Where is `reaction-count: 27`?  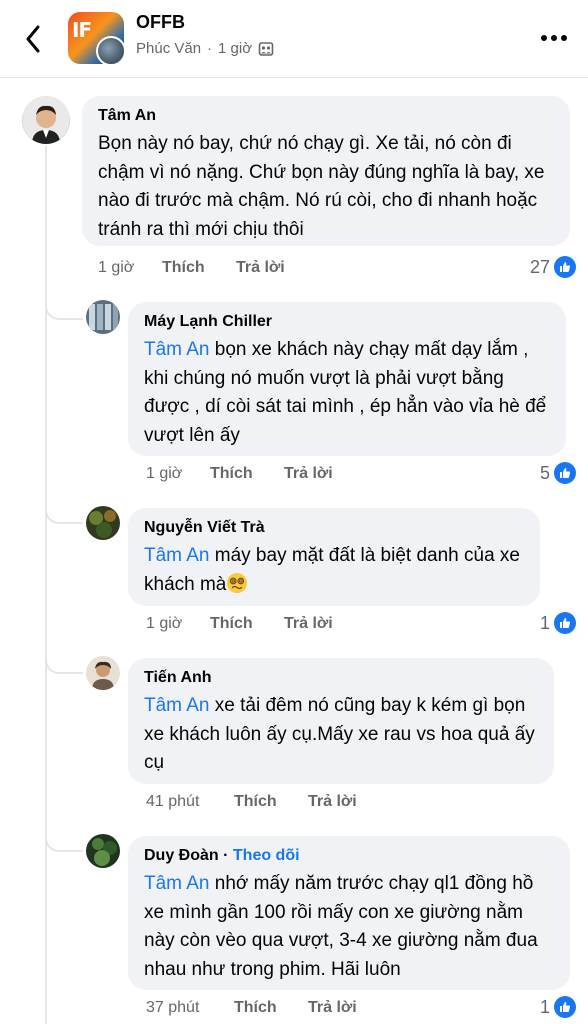
reaction-count: 27 is located at coordinates (539, 266).